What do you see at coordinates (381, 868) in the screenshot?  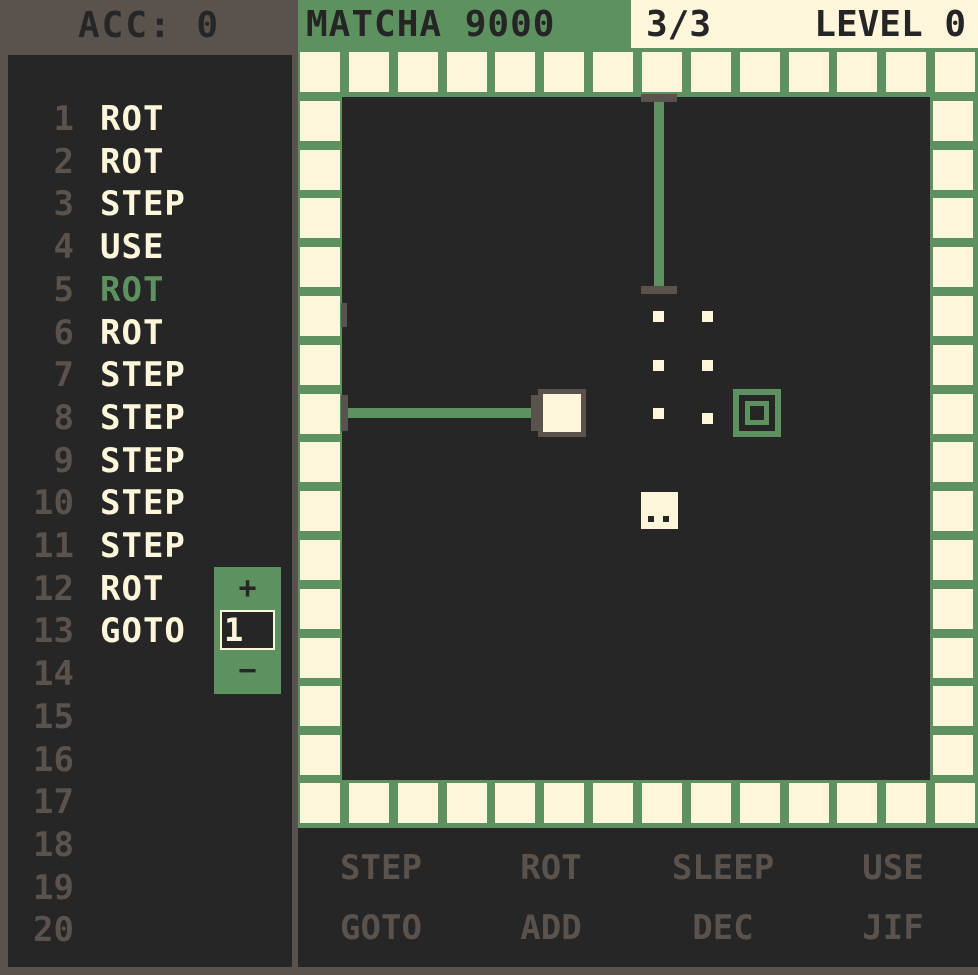 I see `palette-step-button: STEP` at bounding box center [381, 868].